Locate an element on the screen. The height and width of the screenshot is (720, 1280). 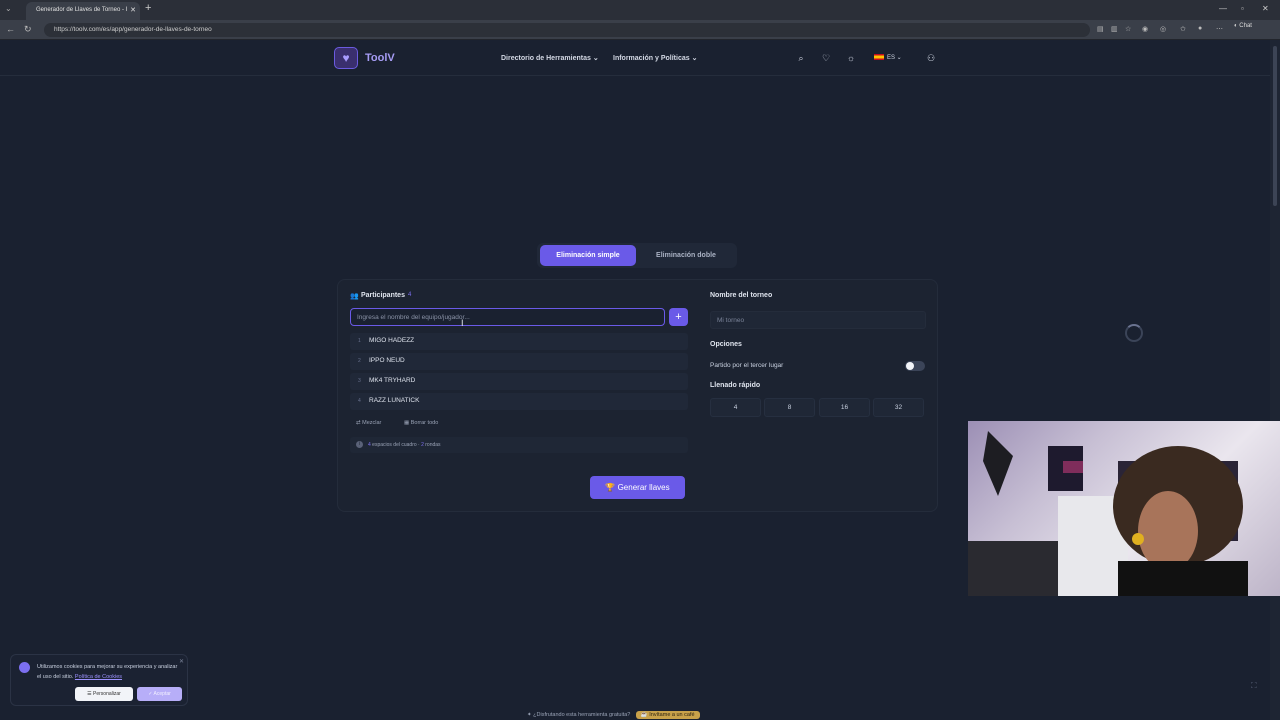
customize-label: Personalizar is located at coordinates (107, 694).